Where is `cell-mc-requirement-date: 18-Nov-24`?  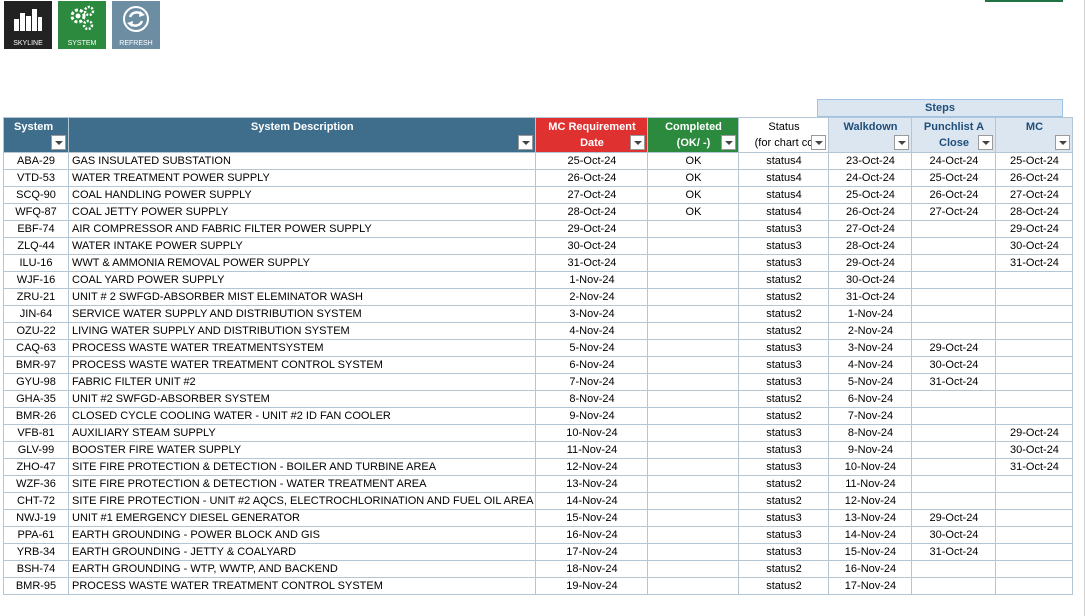
cell-mc-requirement-date: 18-Nov-24 is located at coordinates (592, 569).